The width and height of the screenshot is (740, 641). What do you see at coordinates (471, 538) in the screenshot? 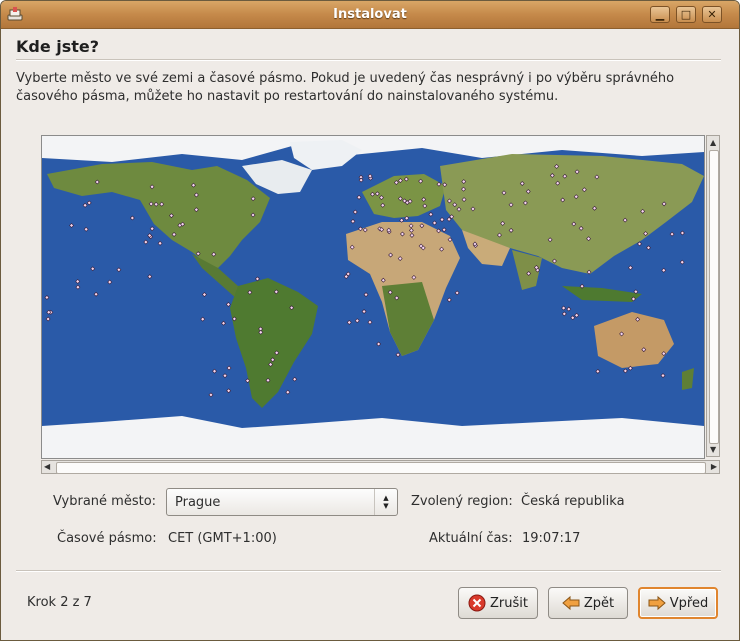
I see `current-time-label: Aktuální čas:` at bounding box center [471, 538].